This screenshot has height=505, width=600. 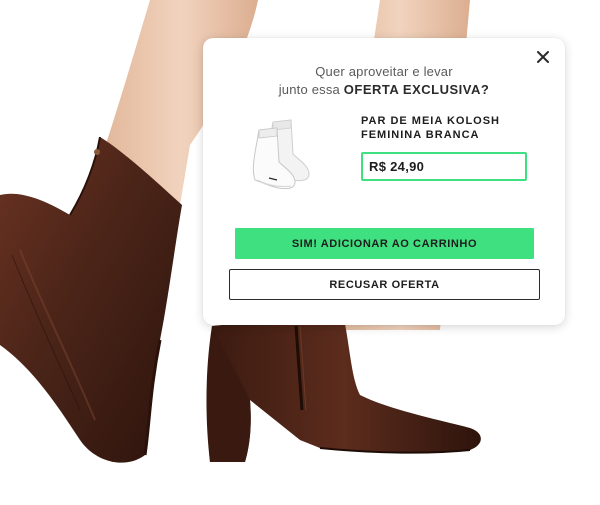 What do you see at coordinates (431, 121) in the screenshot?
I see `product-name-line-1: PAR DE MEIA KOLOSH` at bounding box center [431, 121].